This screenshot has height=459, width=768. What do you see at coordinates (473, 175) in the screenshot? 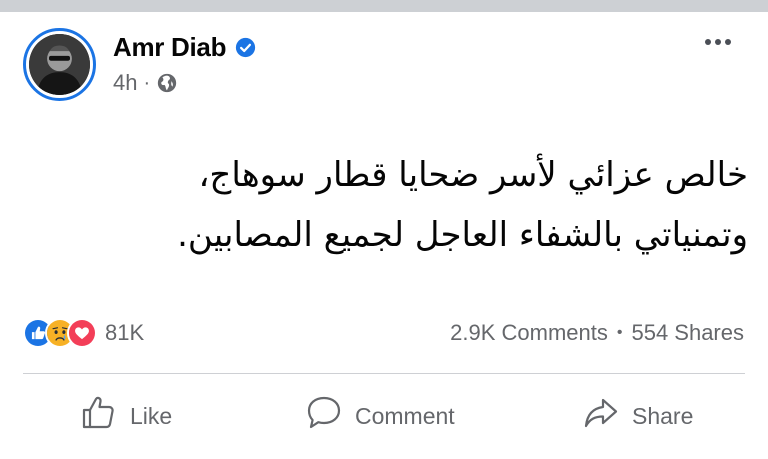
I see `post-text-line: خالص عزائي لأسر ضحايا قطار سوهاج،` at bounding box center [473, 175].